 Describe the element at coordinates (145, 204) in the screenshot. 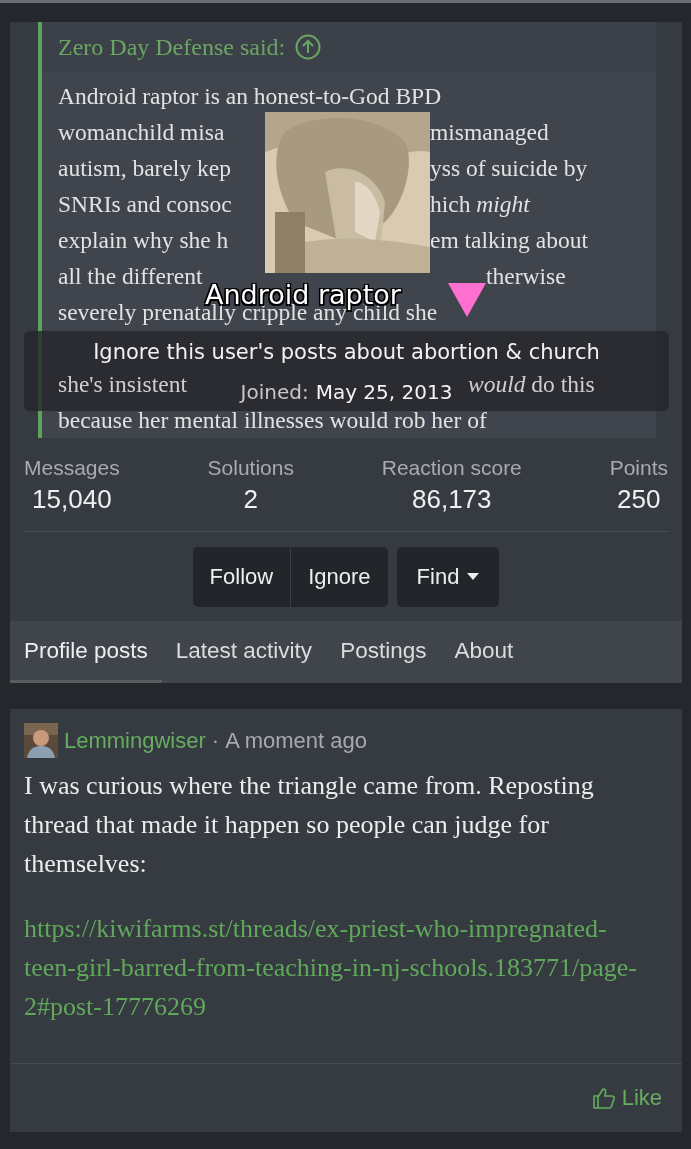

I see `quote-text: SNRIs and consoc` at that location.